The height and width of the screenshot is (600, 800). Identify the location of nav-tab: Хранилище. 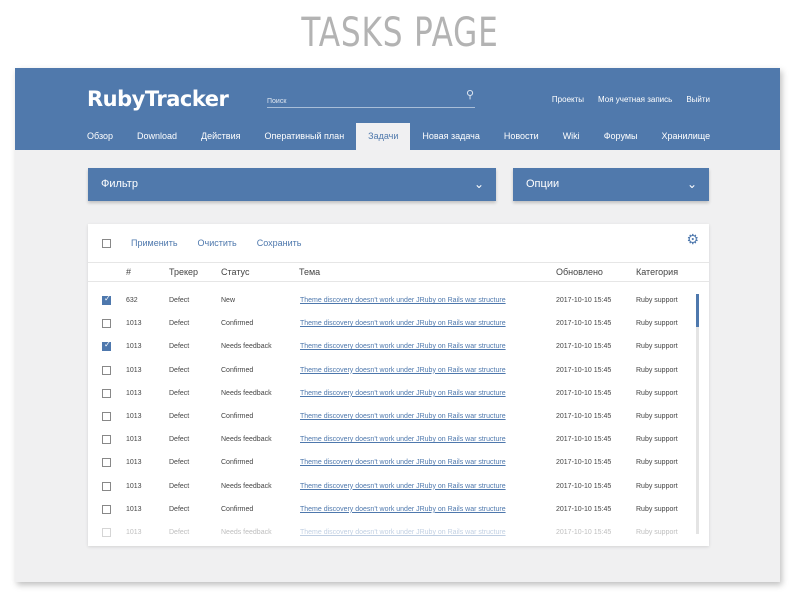
(686, 136).